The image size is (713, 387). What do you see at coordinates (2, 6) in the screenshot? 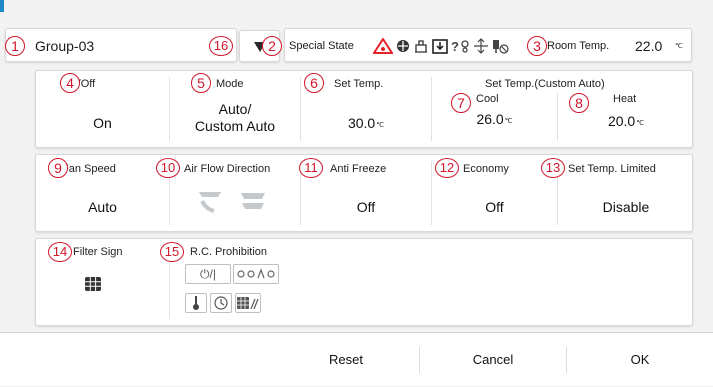
I see `title-accent-bar` at bounding box center [2, 6].